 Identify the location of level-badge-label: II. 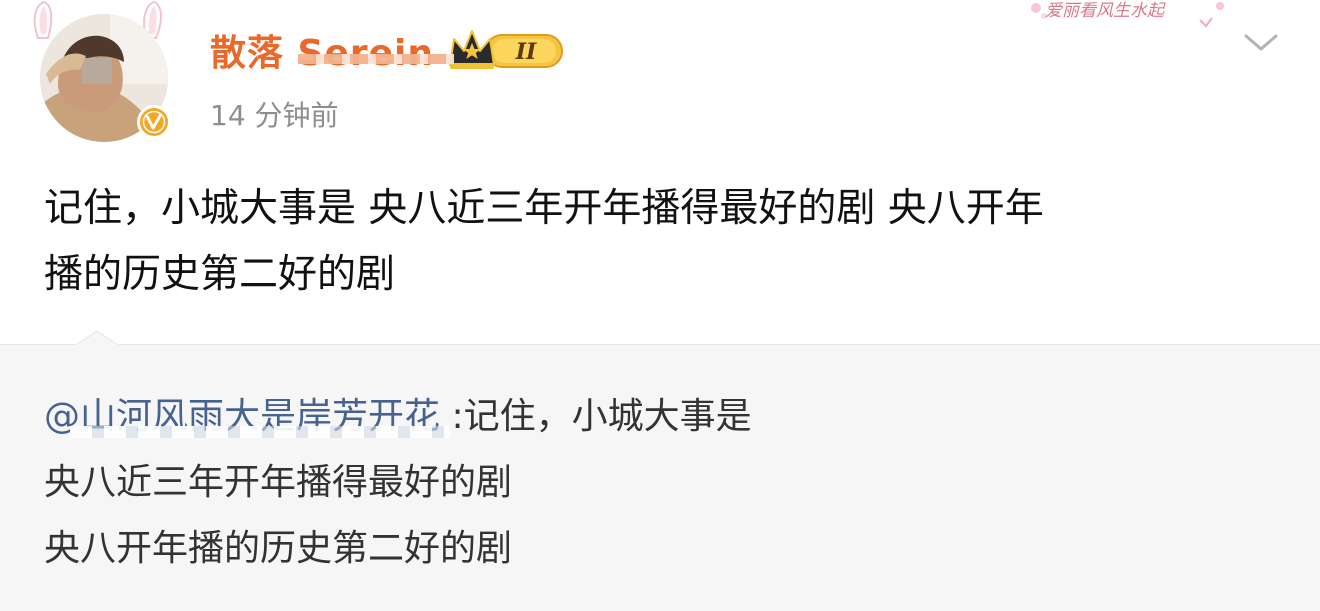
(526, 52).